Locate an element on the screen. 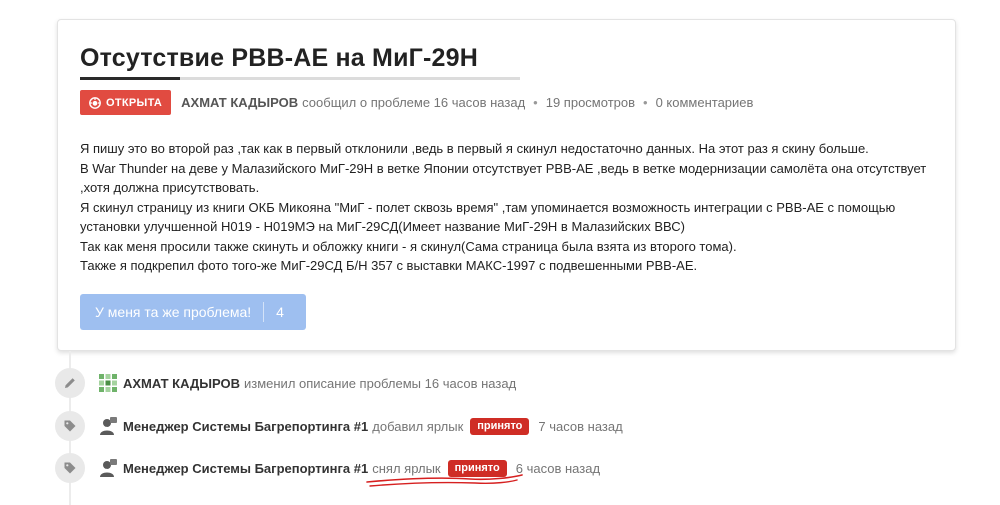  timeline-user-name: АХМАТ КАДЫРОВ is located at coordinates (181, 383).